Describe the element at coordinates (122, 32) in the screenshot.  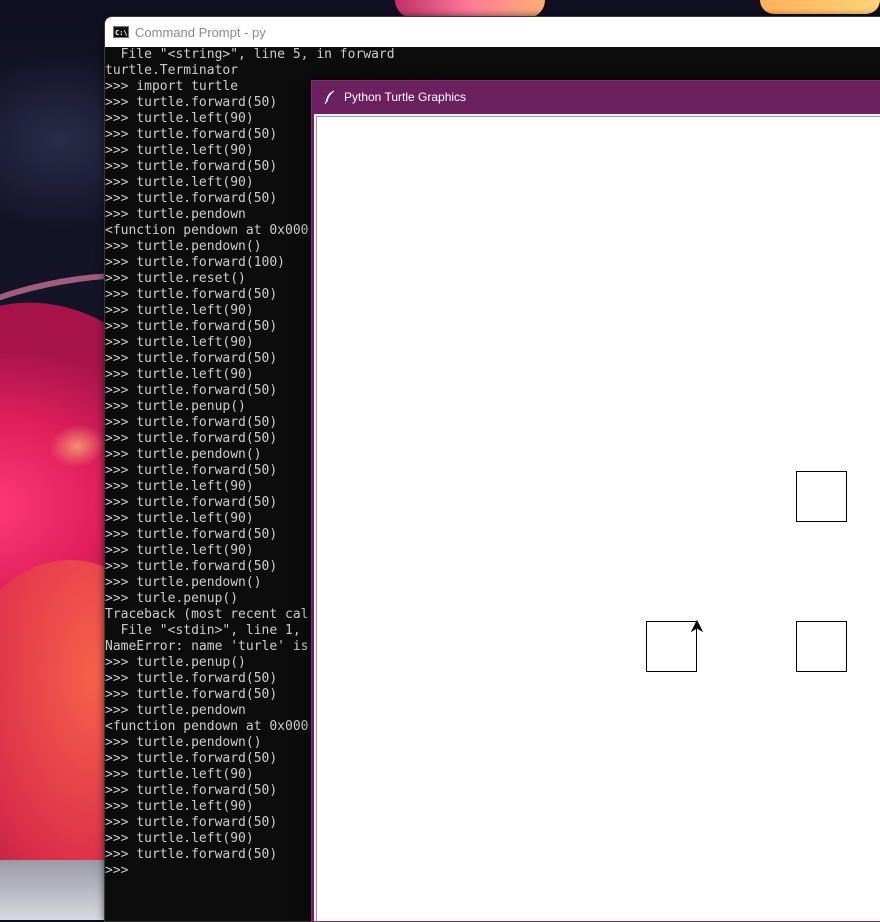
I see `cmd-icon: C:\.` at that location.